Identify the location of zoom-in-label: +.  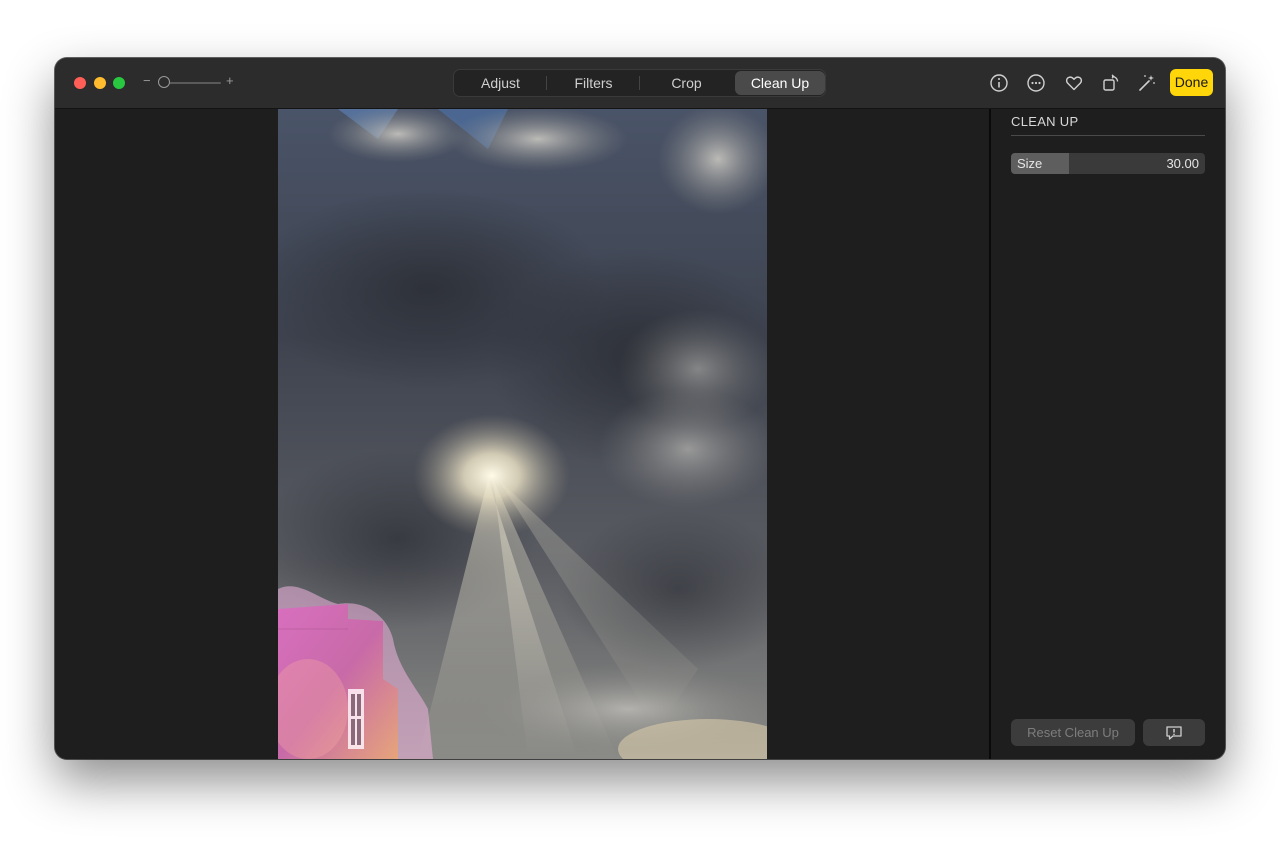
(230, 80).